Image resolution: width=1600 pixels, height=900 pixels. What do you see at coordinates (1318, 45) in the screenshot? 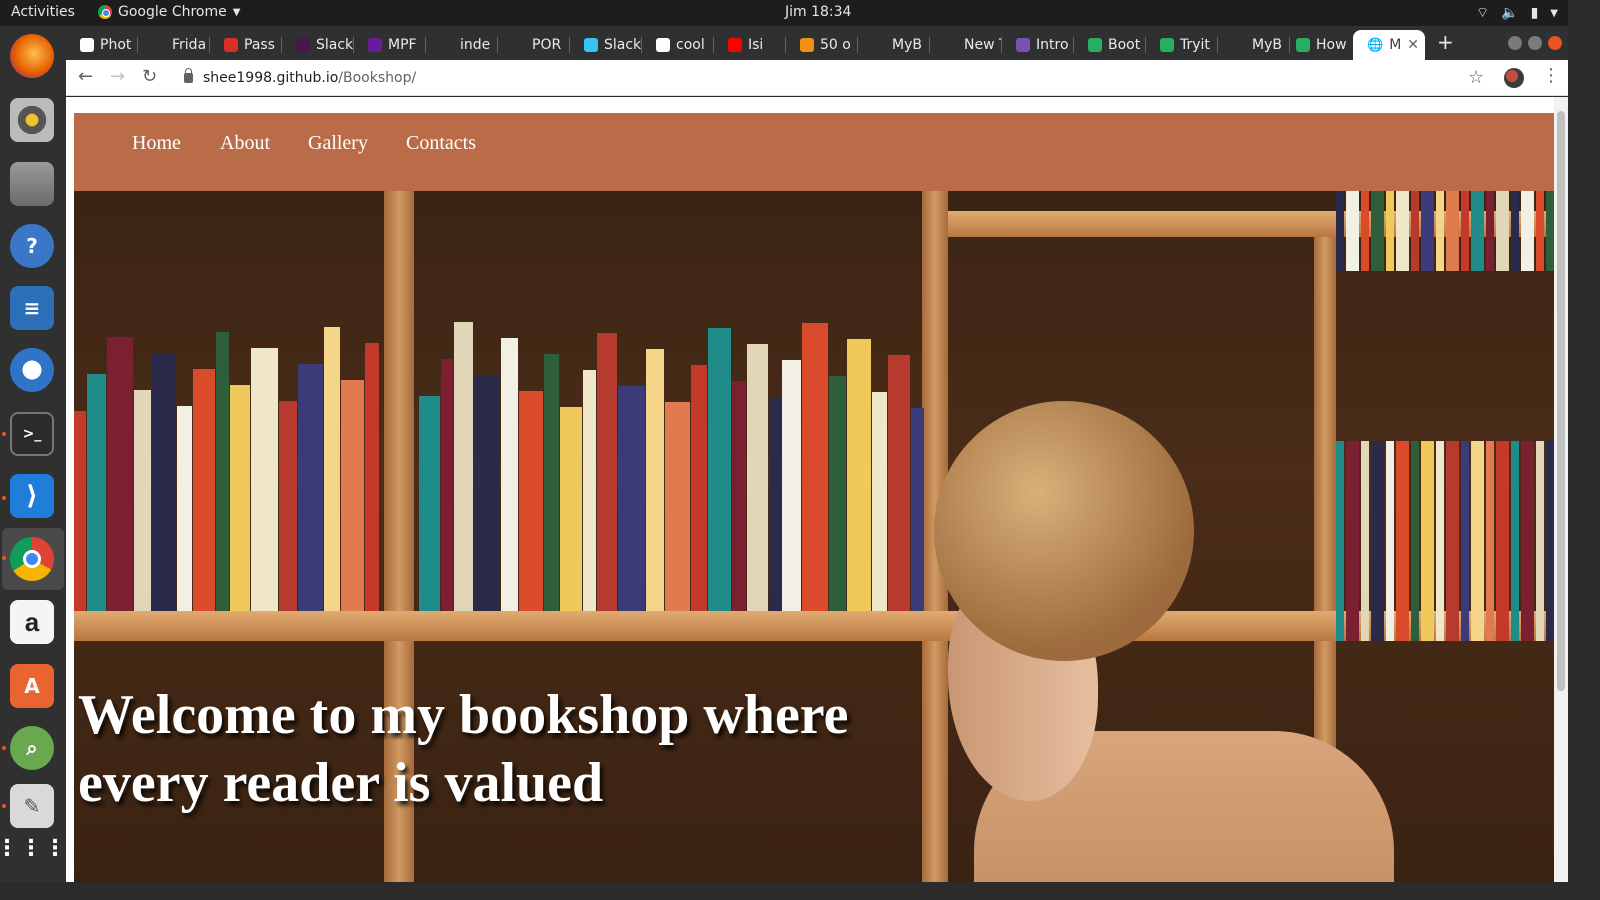
I see `tab-item: How` at bounding box center [1318, 45].